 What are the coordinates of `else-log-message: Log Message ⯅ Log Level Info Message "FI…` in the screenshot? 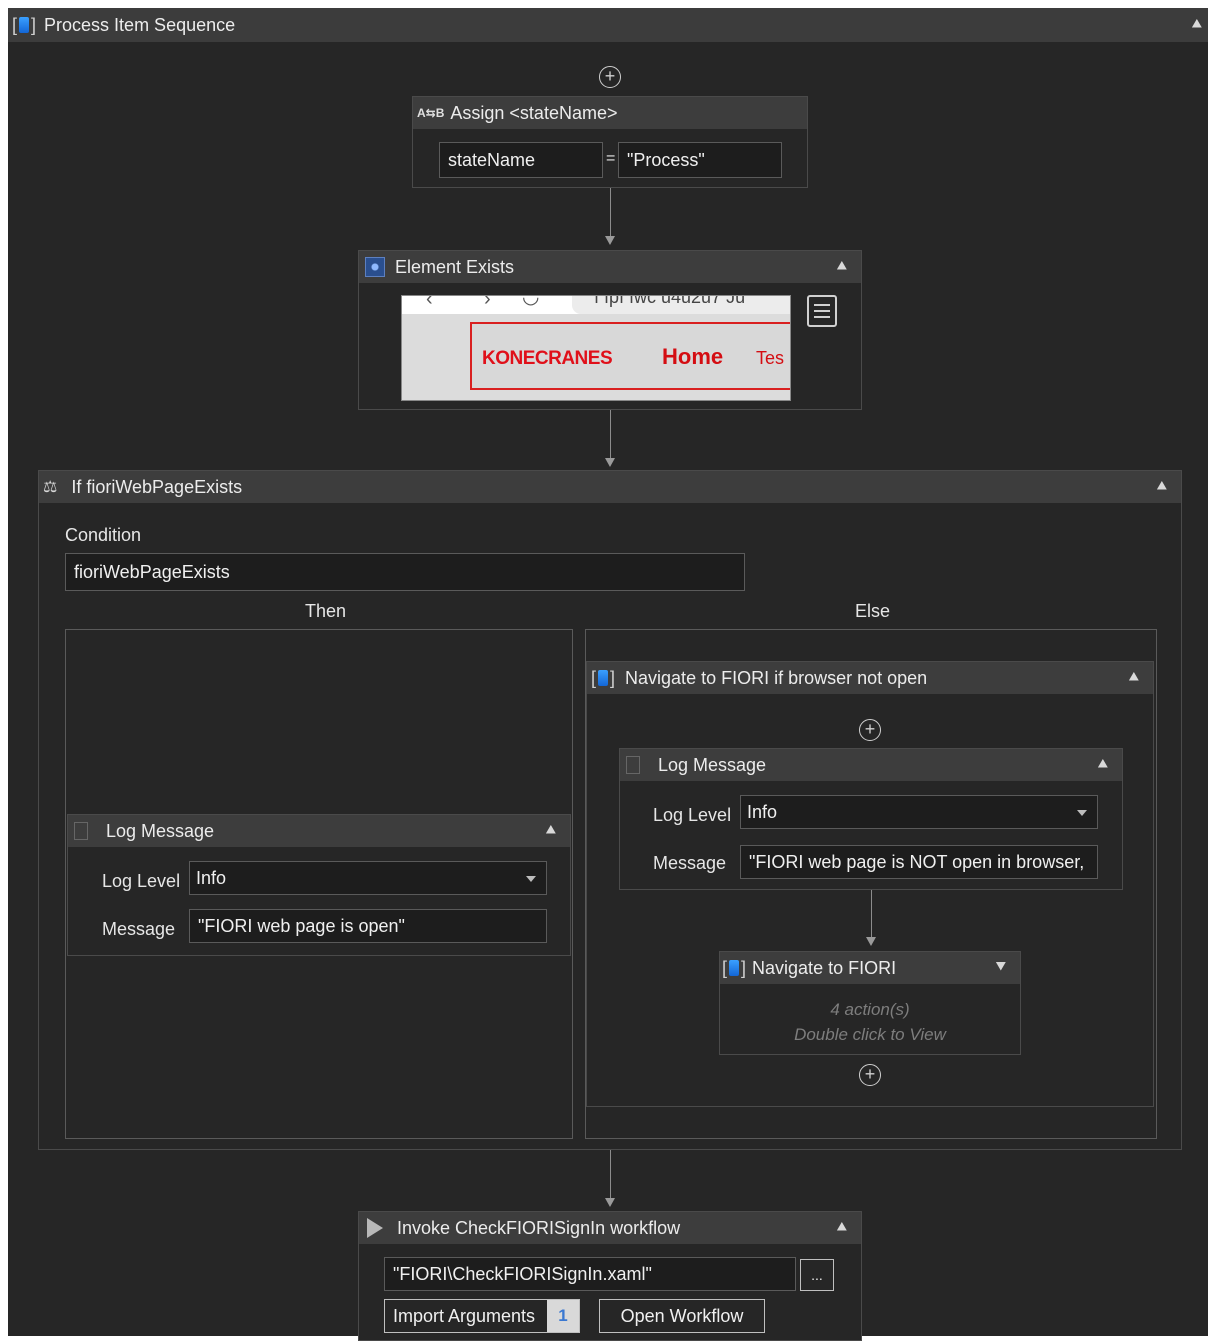 It's located at (871, 819).